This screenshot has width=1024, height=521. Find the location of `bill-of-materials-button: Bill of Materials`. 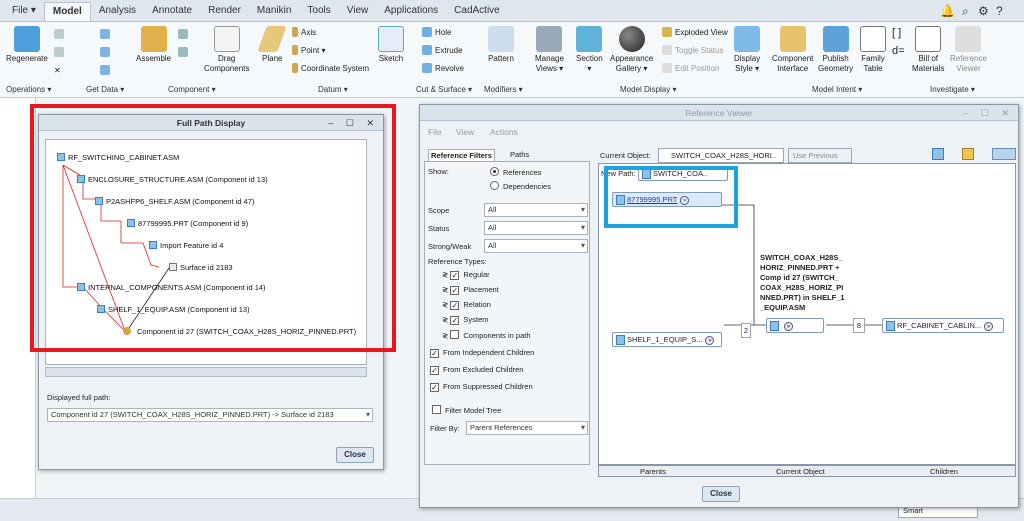

bill-of-materials-button: Bill of Materials is located at coordinates (928, 50).